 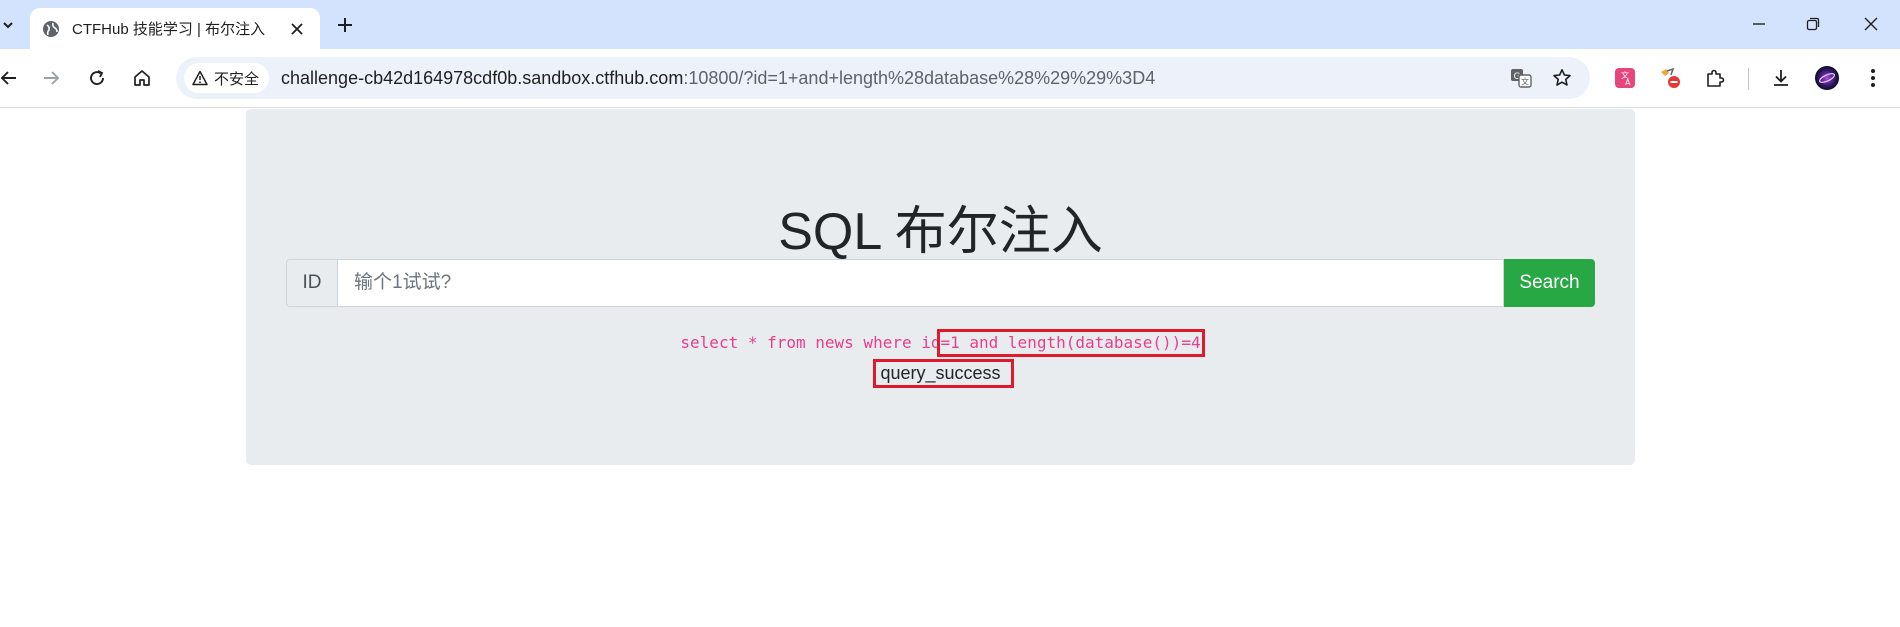 I want to click on blocked-extension-icon, so click(x=1670, y=77).